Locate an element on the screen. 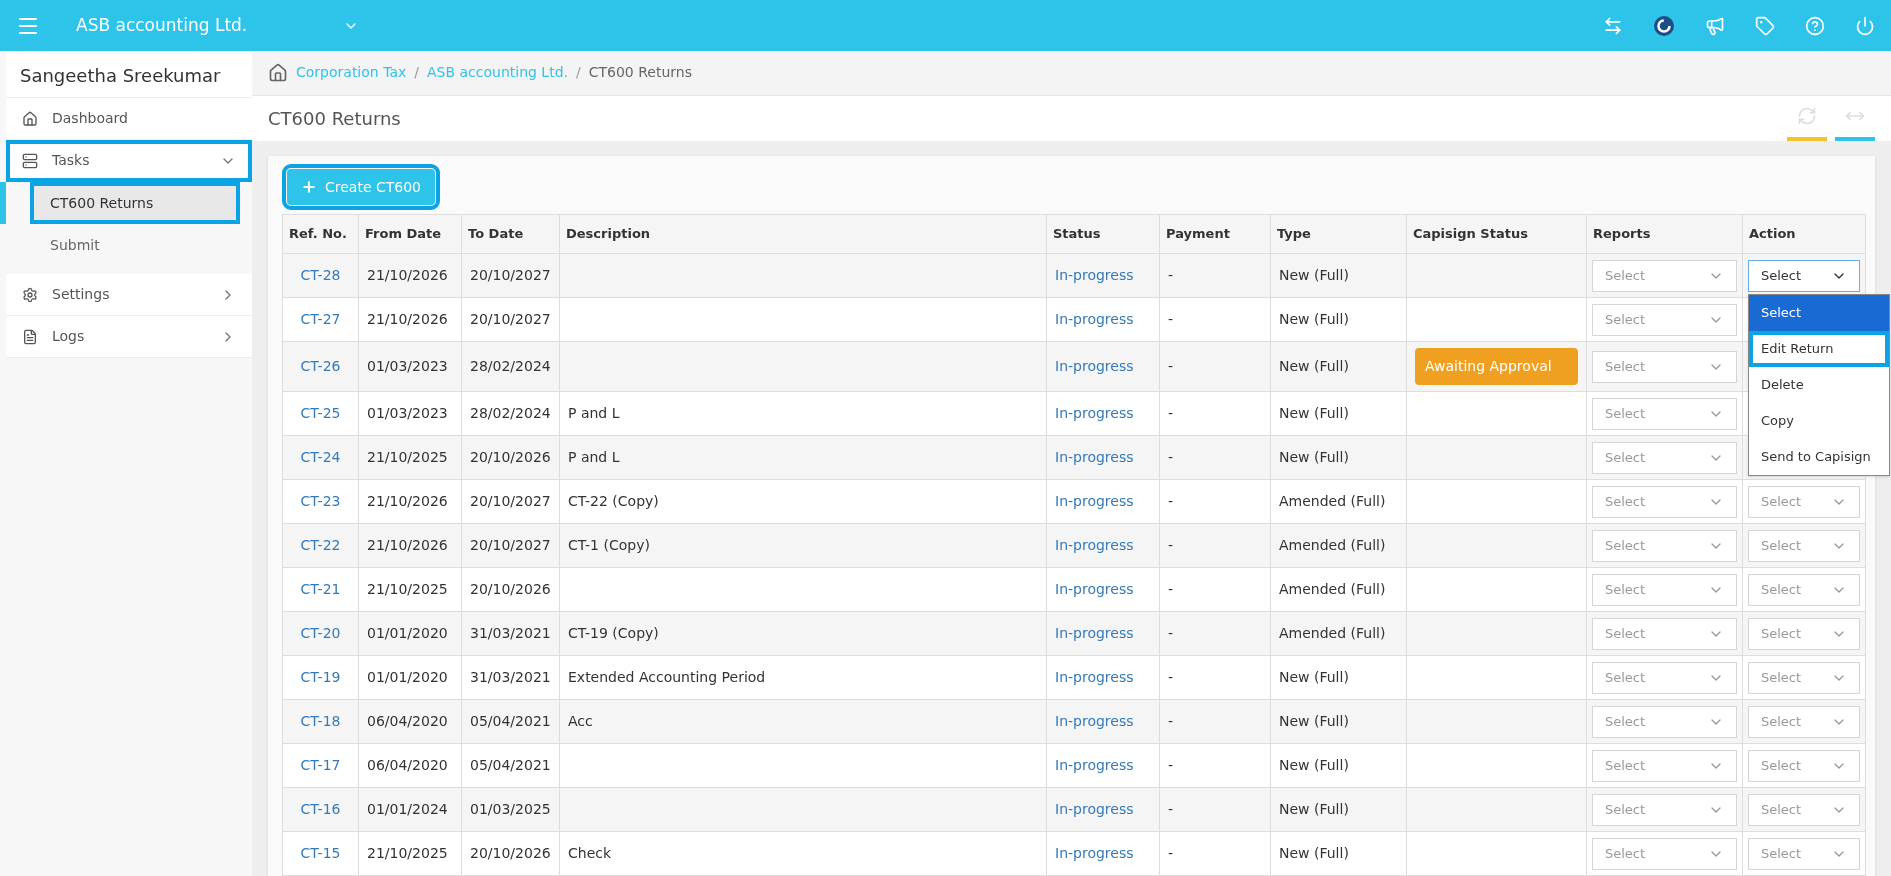  table-cell: Acc is located at coordinates (803, 721).